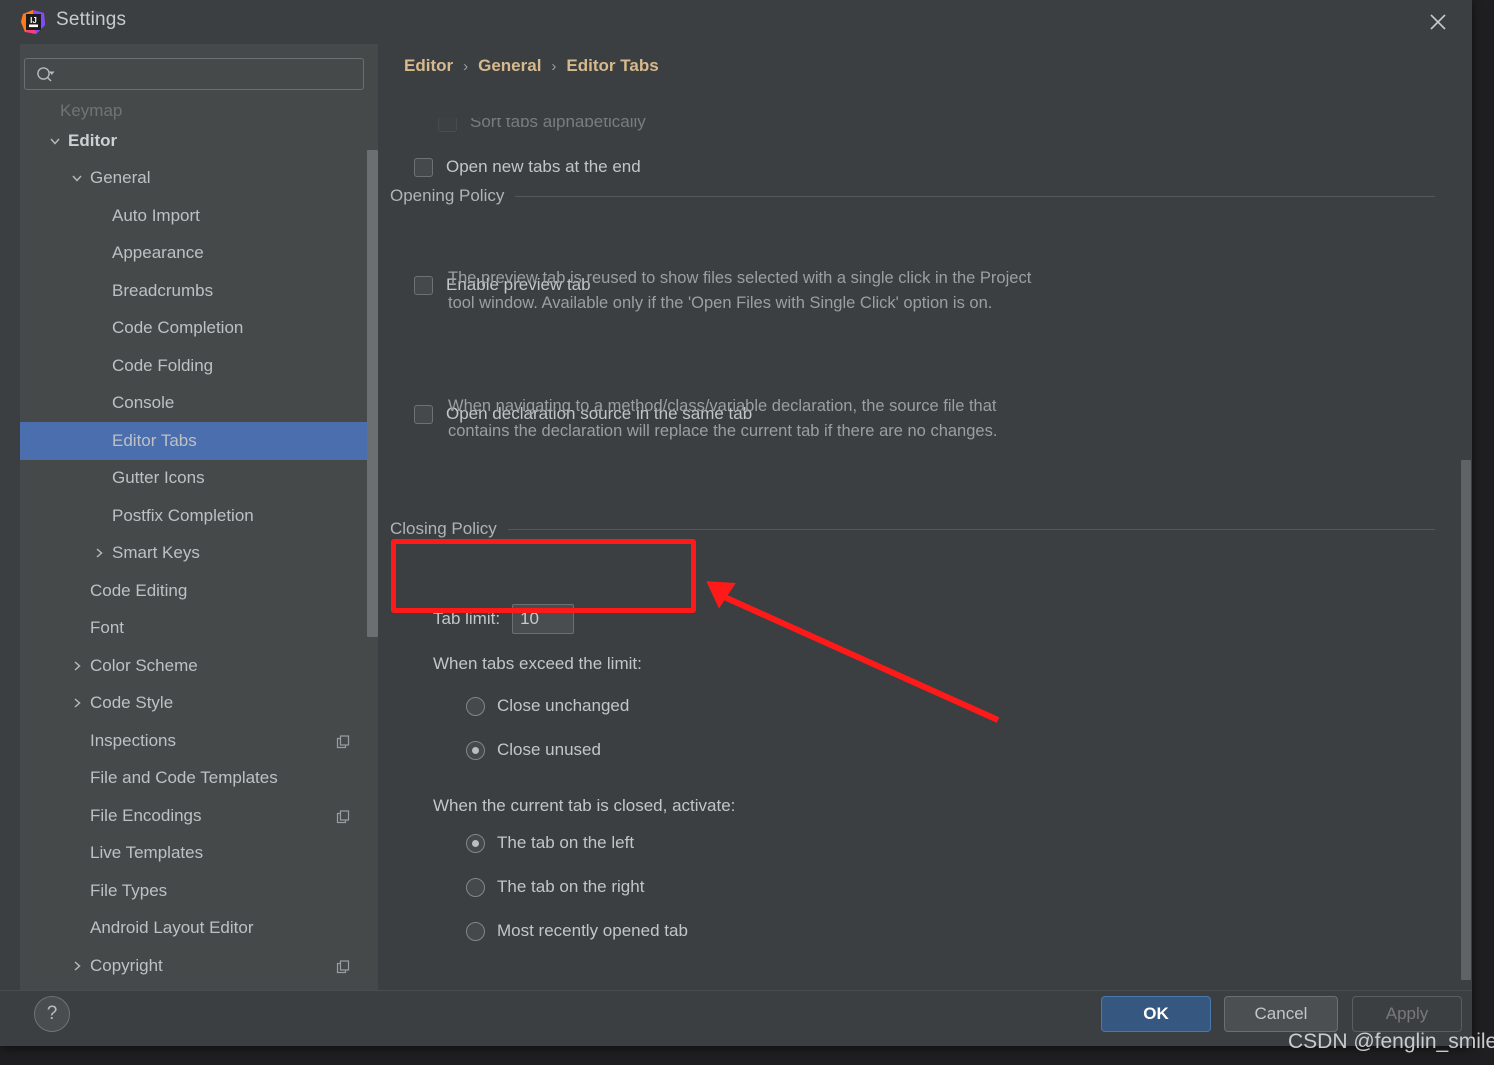 The image size is (1494, 1065). Describe the element at coordinates (91, 110) in the screenshot. I see `sidebar-item-label: Keymap` at that location.